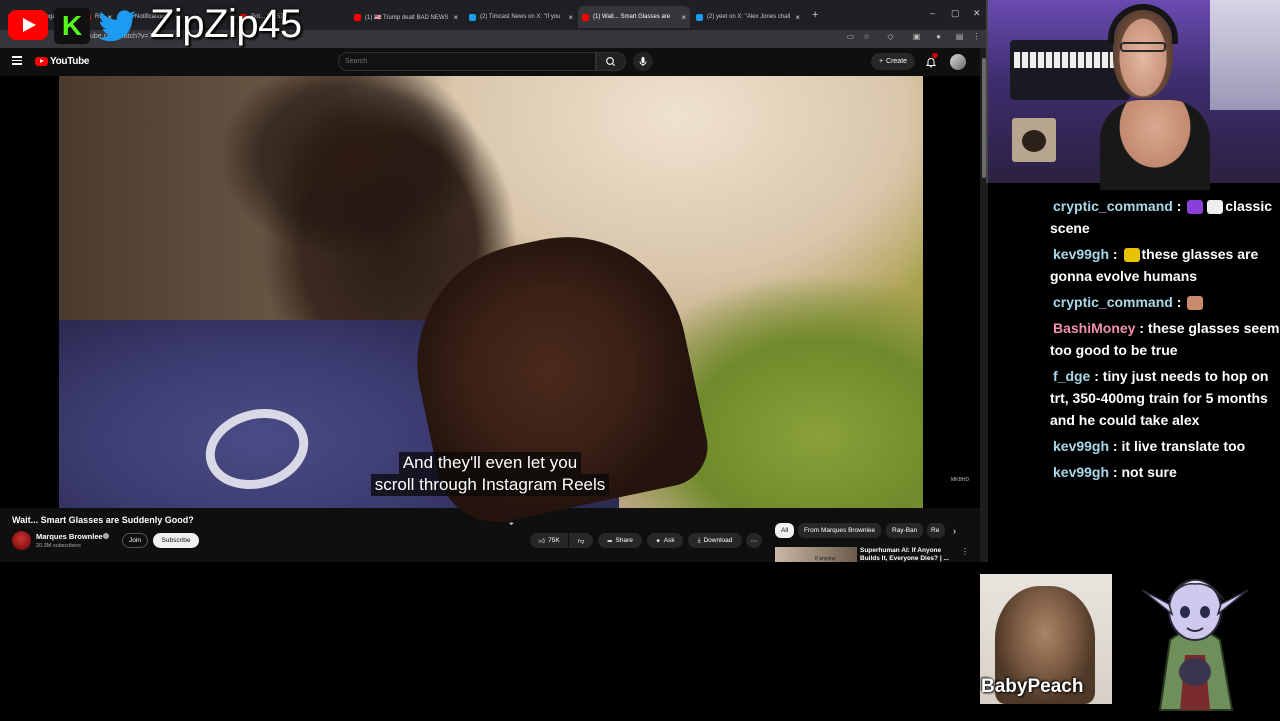 Image resolution: width=1280 pixels, height=721 pixels. I want to click on recommendation-menu-icon: ⋮, so click(965, 551).